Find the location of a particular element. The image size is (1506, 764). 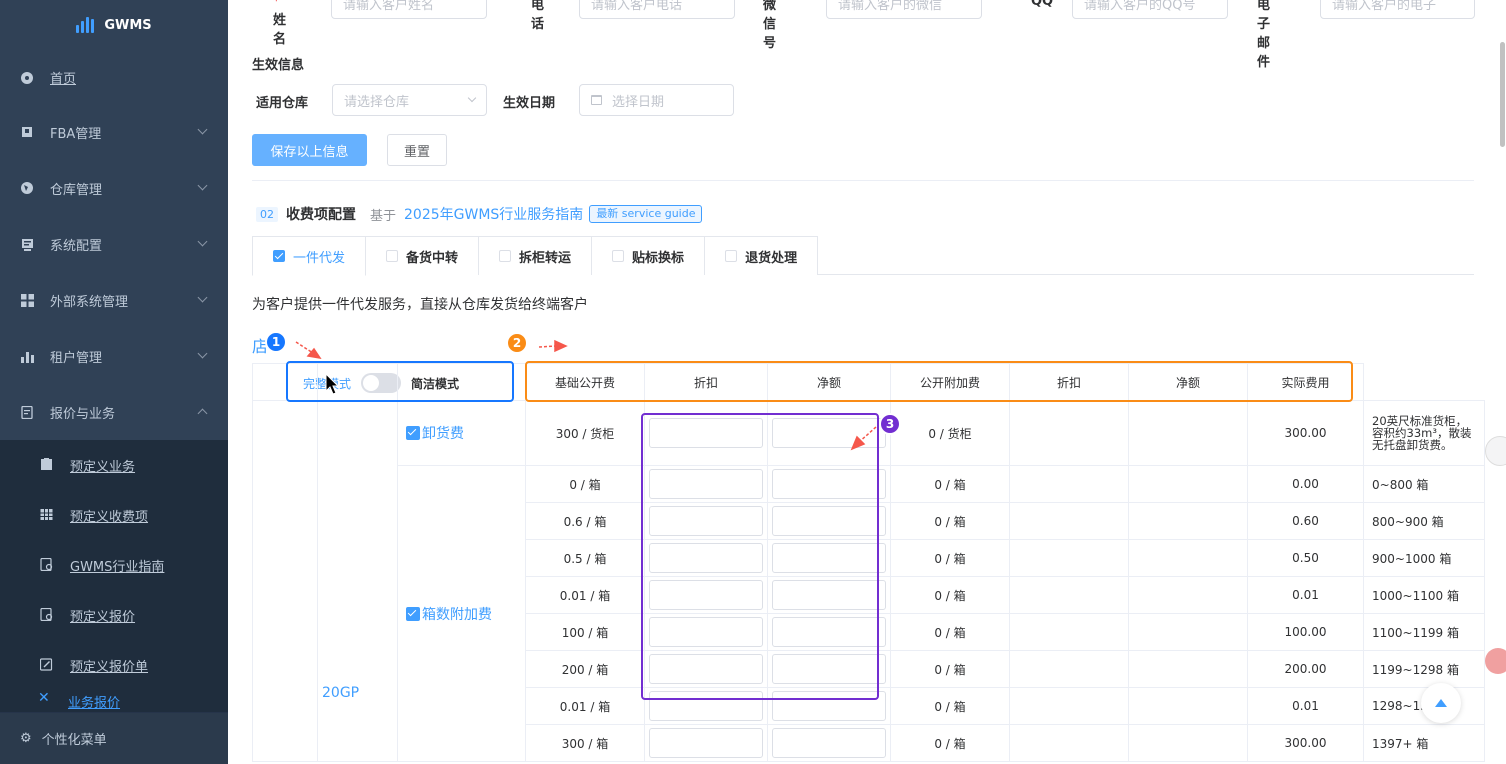

back-to-top-button is located at coordinates (1441, 703).